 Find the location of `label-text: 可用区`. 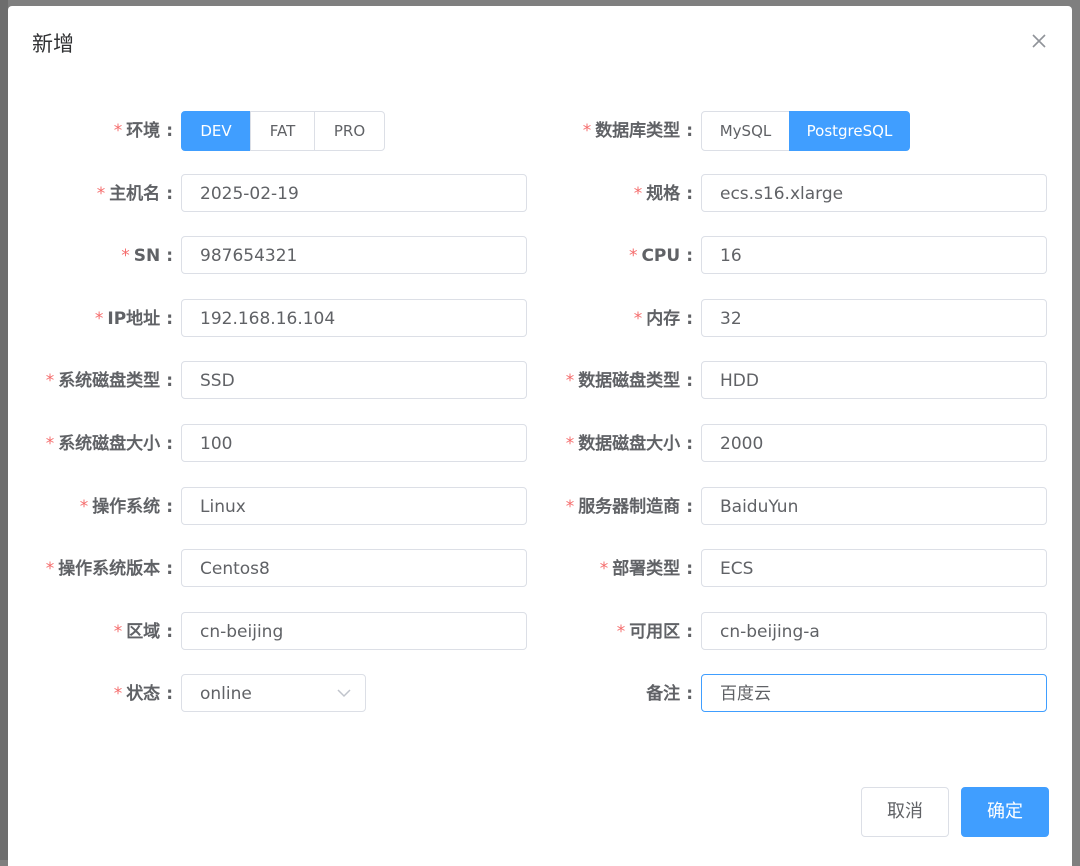

label-text: 可用区 is located at coordinates (655, 632).